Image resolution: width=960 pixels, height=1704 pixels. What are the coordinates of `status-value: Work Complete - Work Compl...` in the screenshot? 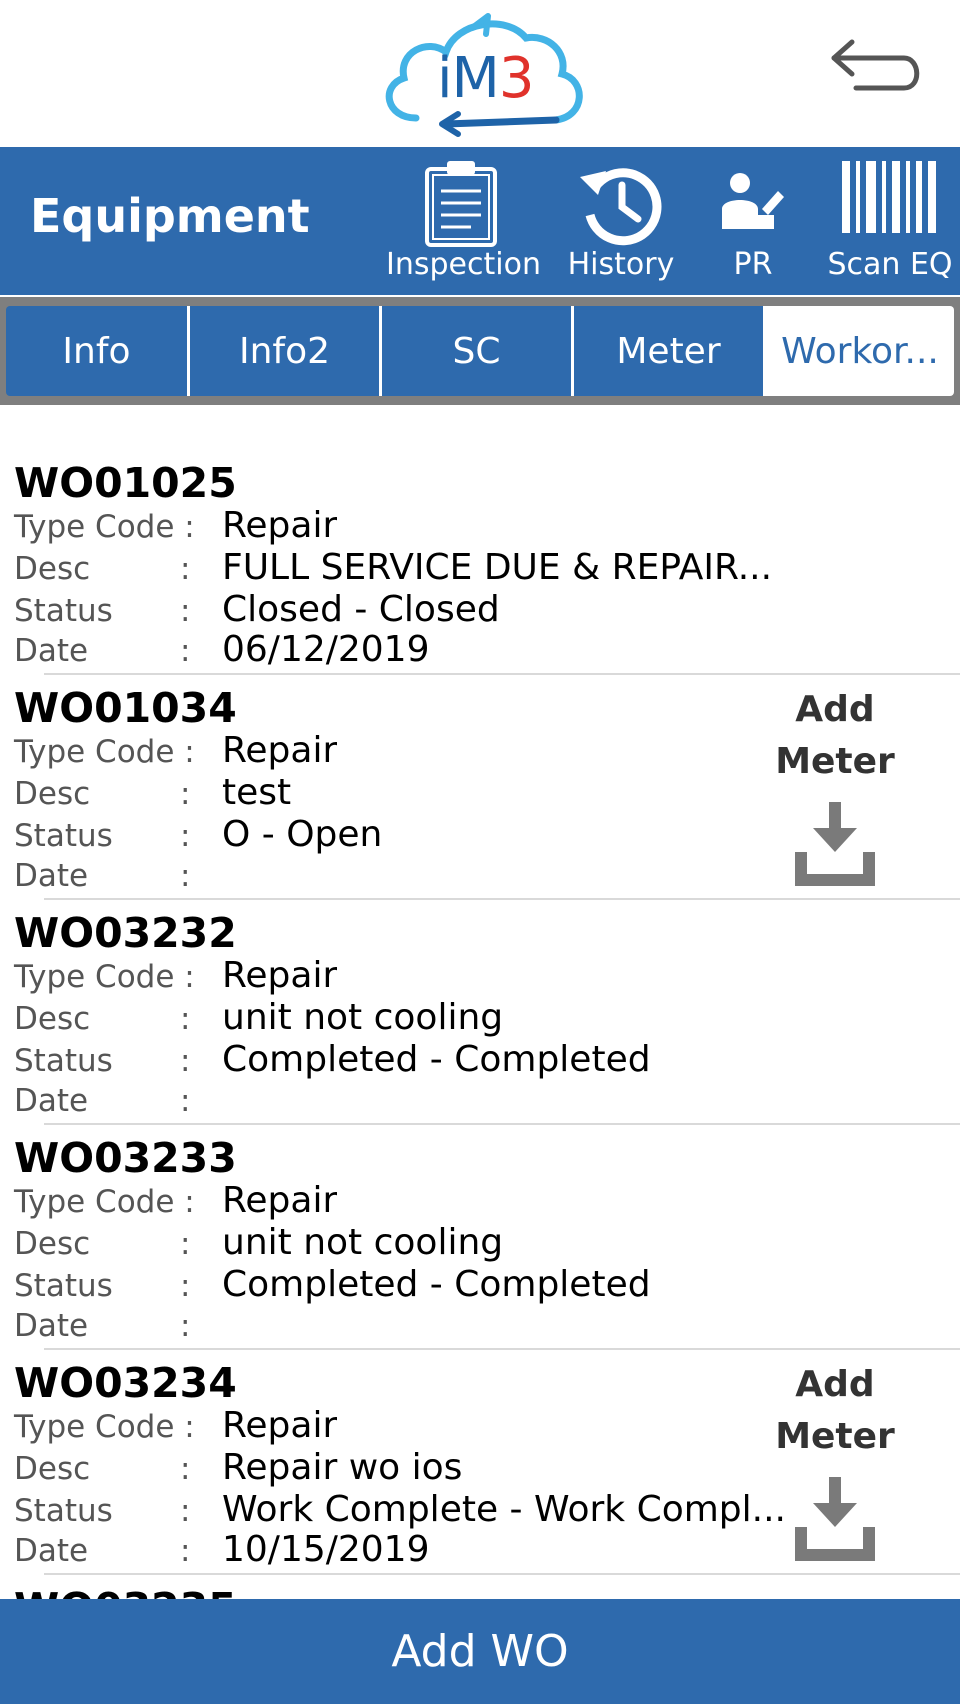 It's located at (504, 1509).